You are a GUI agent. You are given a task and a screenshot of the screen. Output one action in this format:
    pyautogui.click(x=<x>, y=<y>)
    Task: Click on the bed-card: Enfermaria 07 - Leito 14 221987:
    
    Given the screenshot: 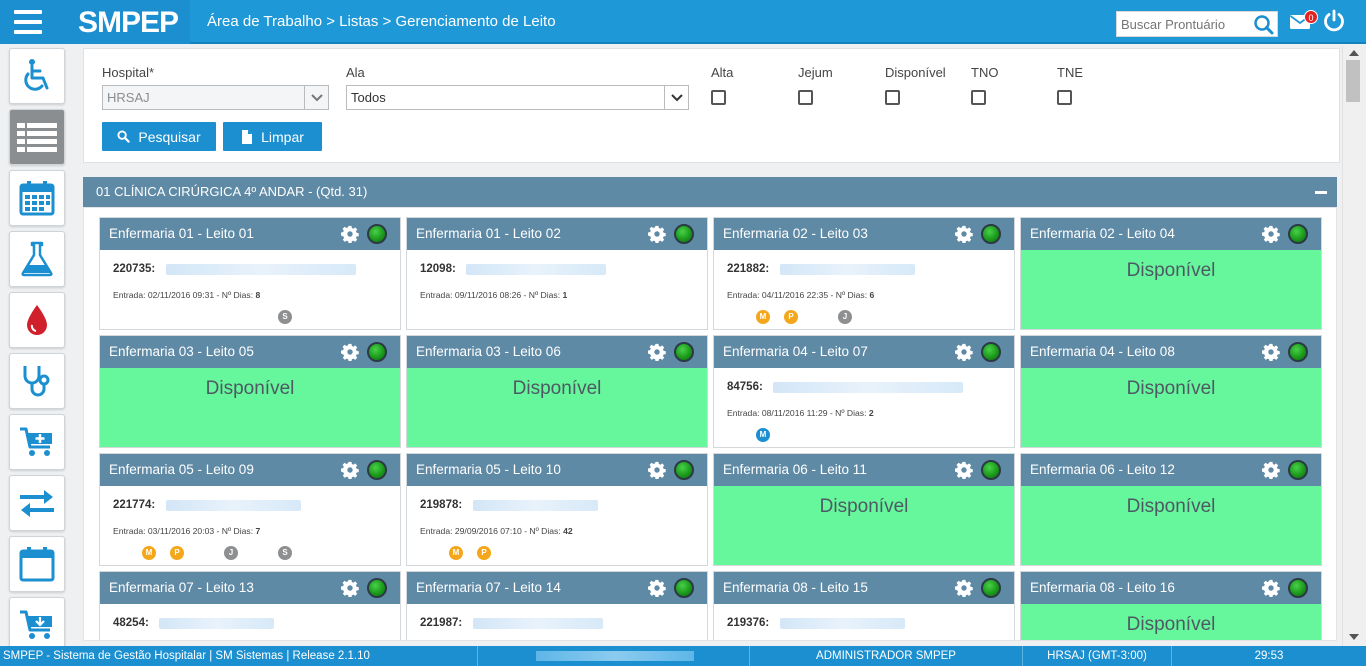 What is the action you would take?
    pyautogui.click(x=557, y=605)
    